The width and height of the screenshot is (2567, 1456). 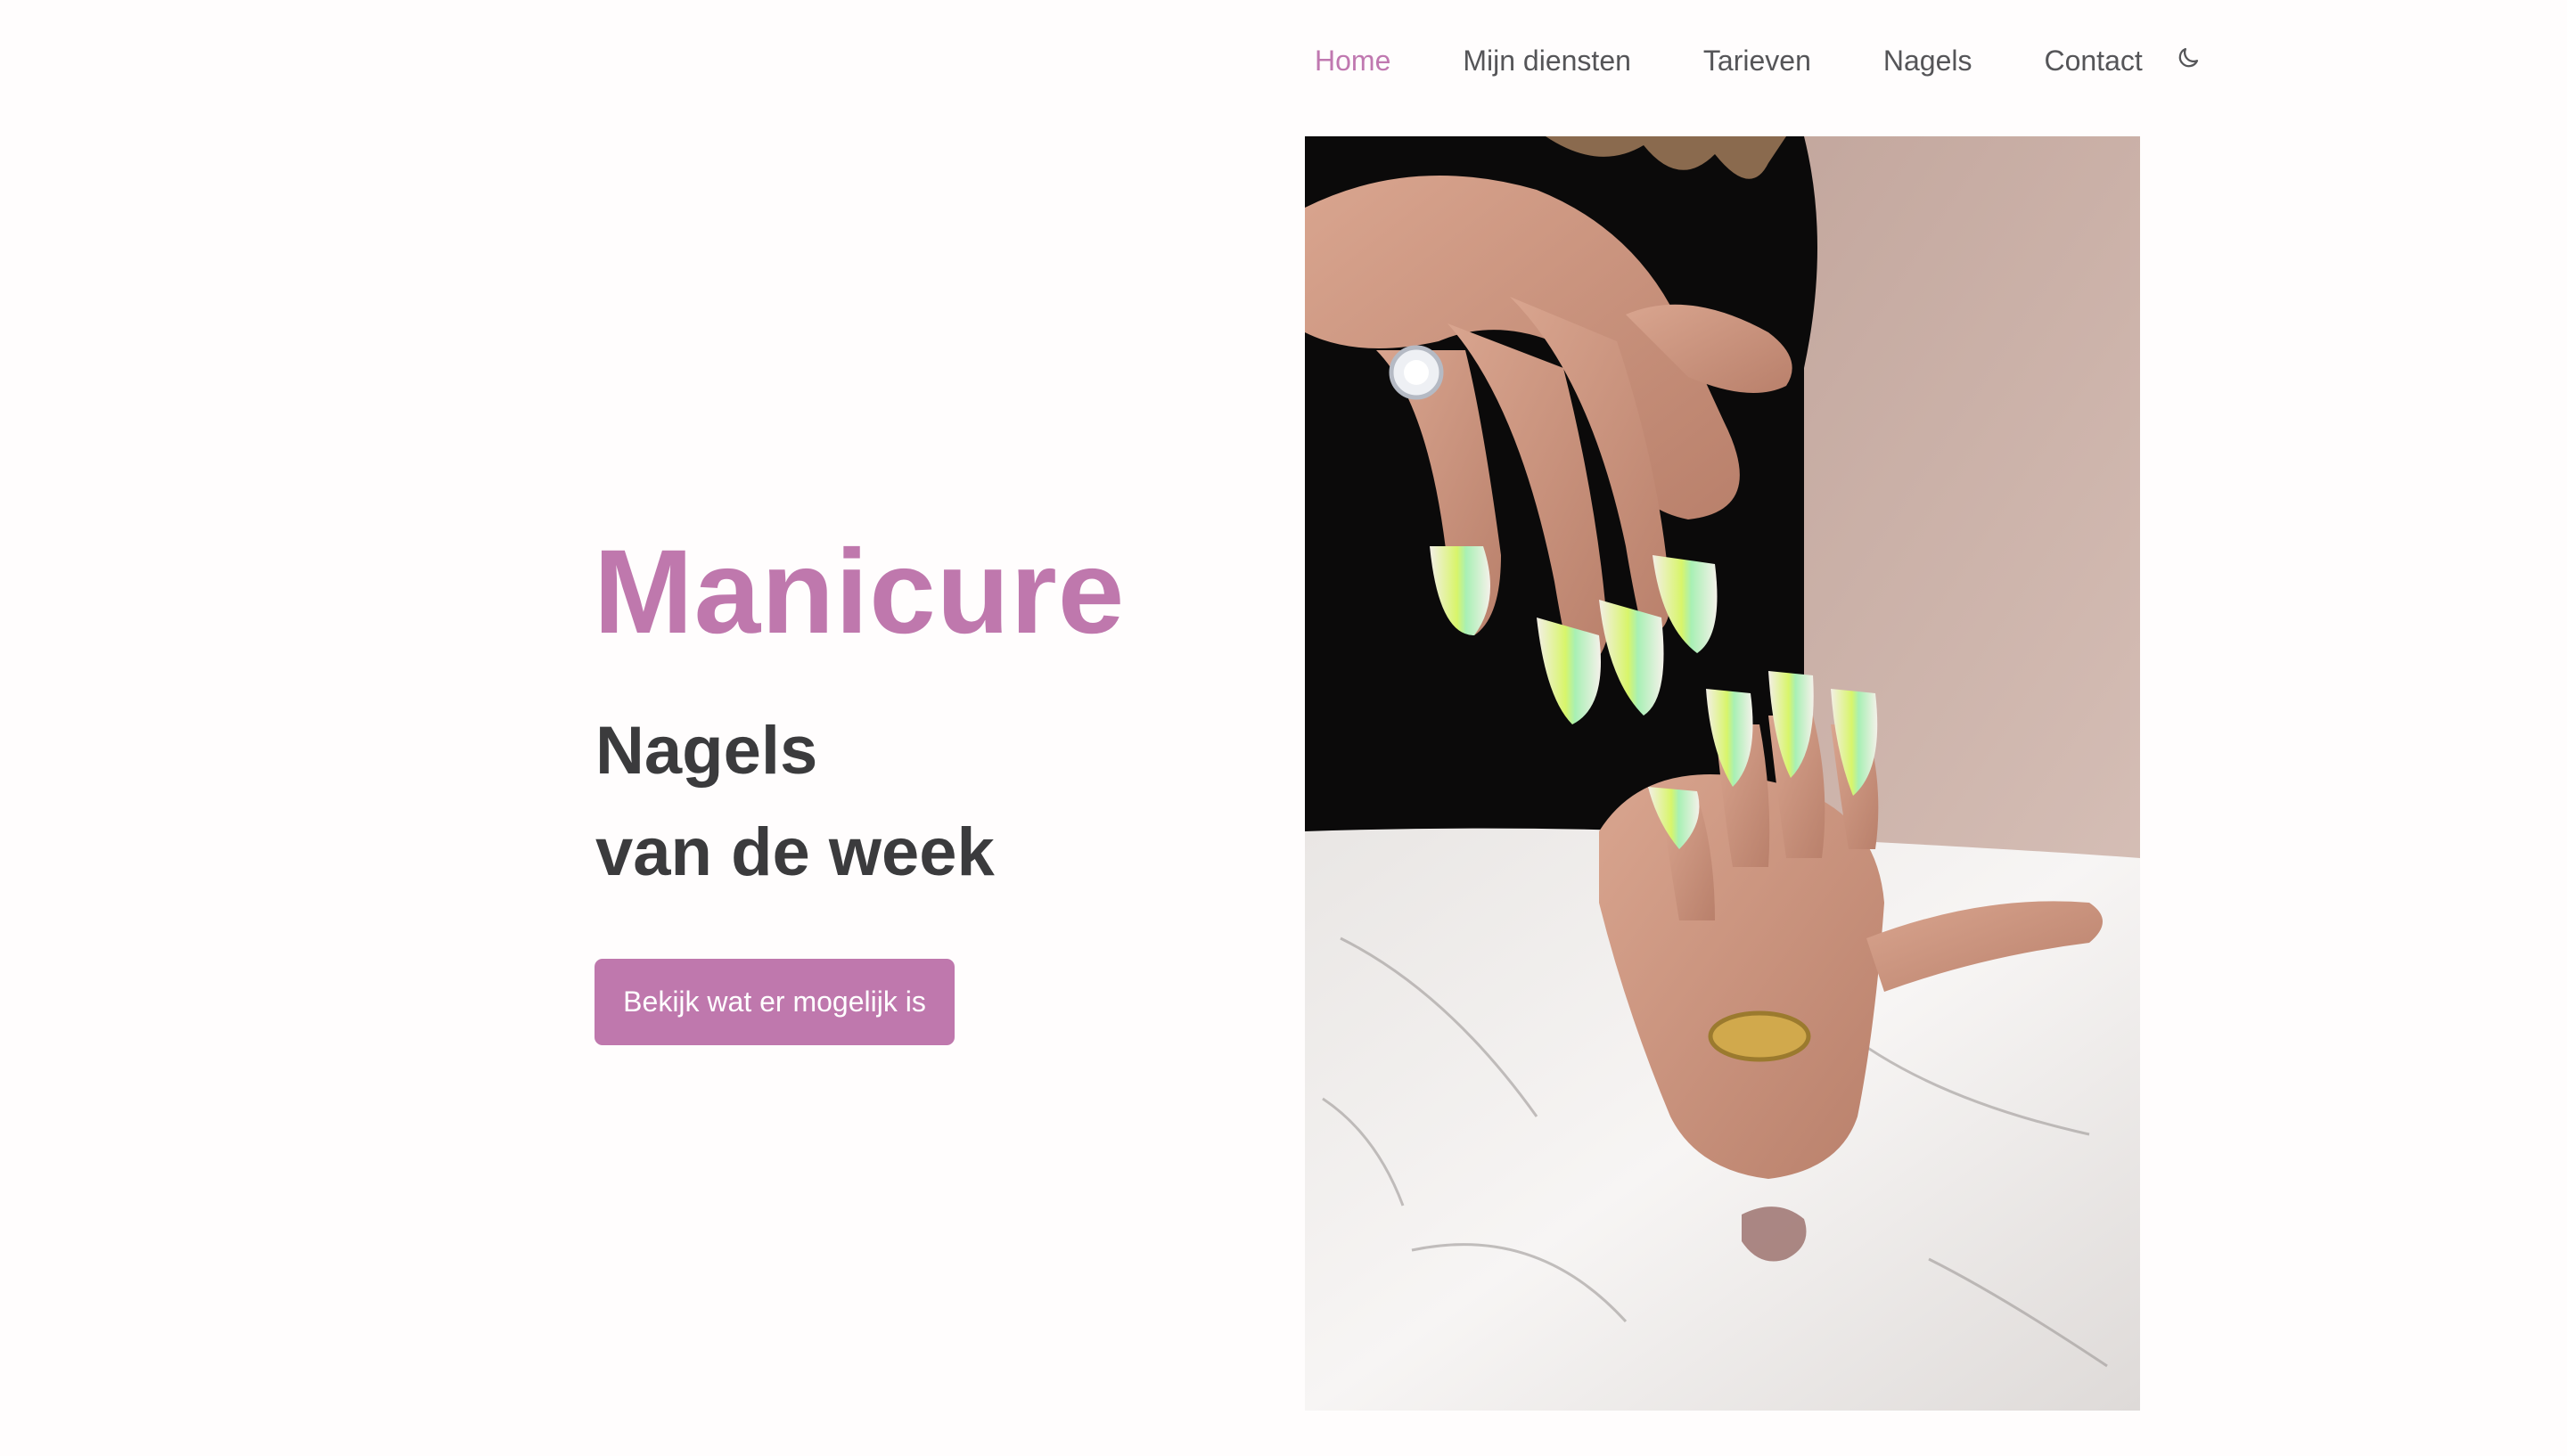 I want to click on moon-icon, so click(x=2188, y=58).